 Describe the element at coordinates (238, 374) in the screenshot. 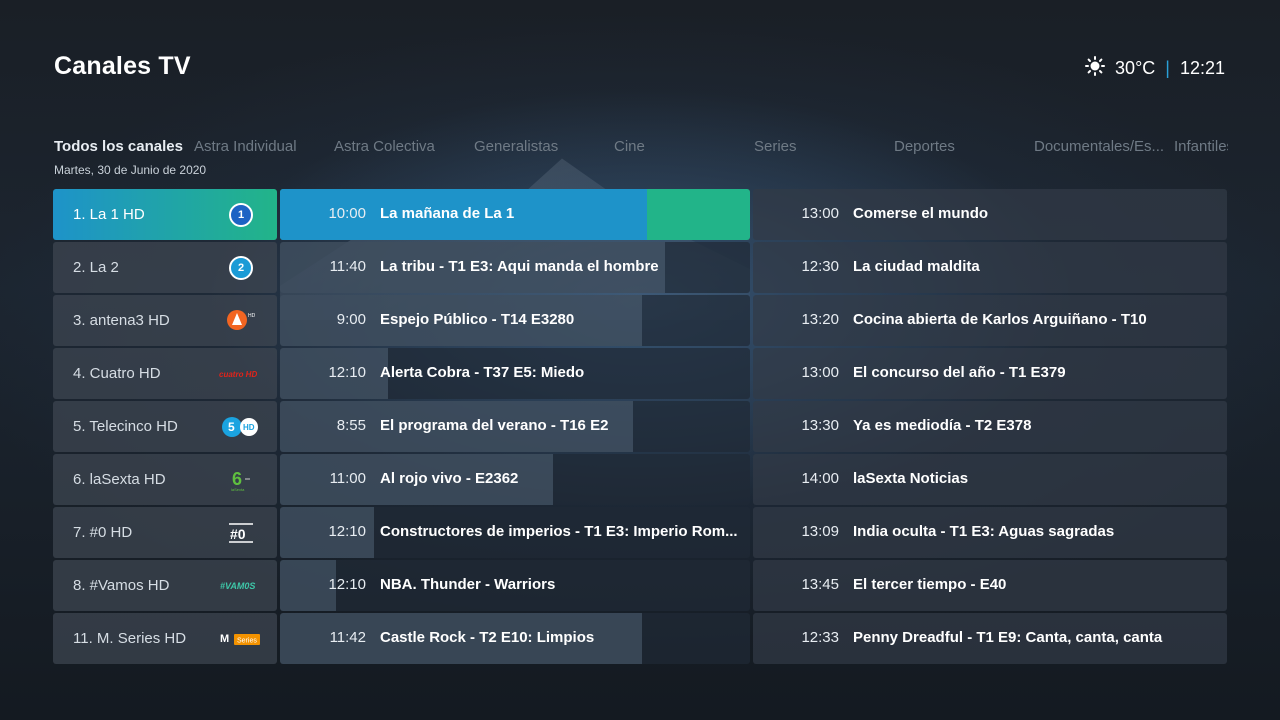

I see `svg-text: cuatro HD` at that location.